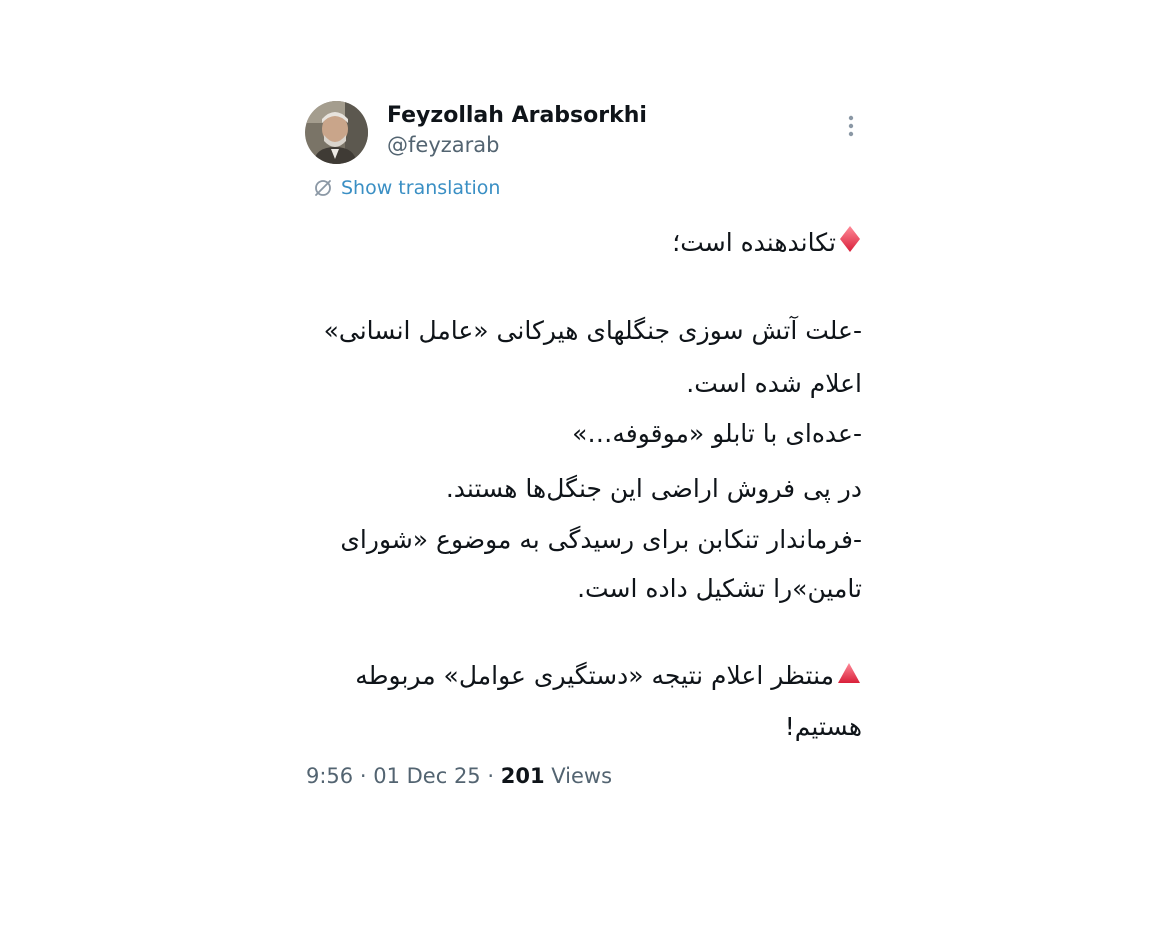 The height and width of the screenshot is (936, 1170). What do you see at coordinates (323, 188) in the screenshot?
I see `translate-icon` at bounding box center [323, 188].